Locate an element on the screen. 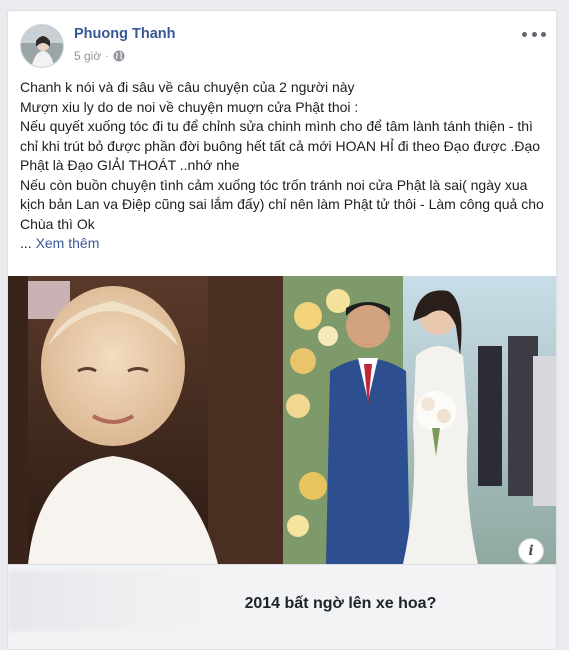 The height and width of the screenshot is (650, 569). see-more-link: ... Xem thêm is located at coordinates (285, 244).